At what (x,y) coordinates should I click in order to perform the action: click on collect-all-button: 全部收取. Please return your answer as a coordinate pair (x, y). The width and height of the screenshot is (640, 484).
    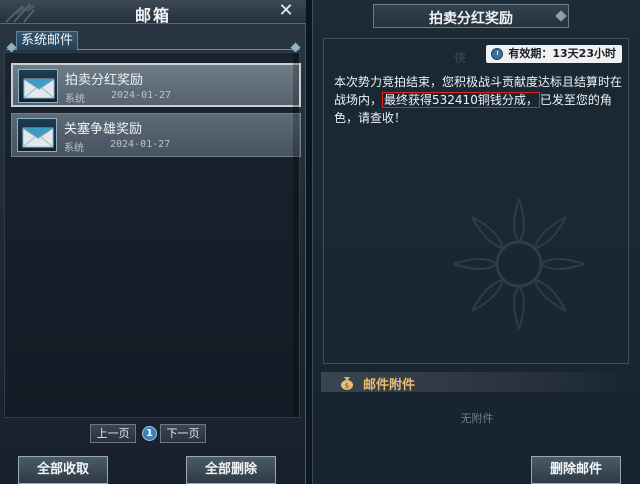
    Looking at the image, I should click on (63, 470).